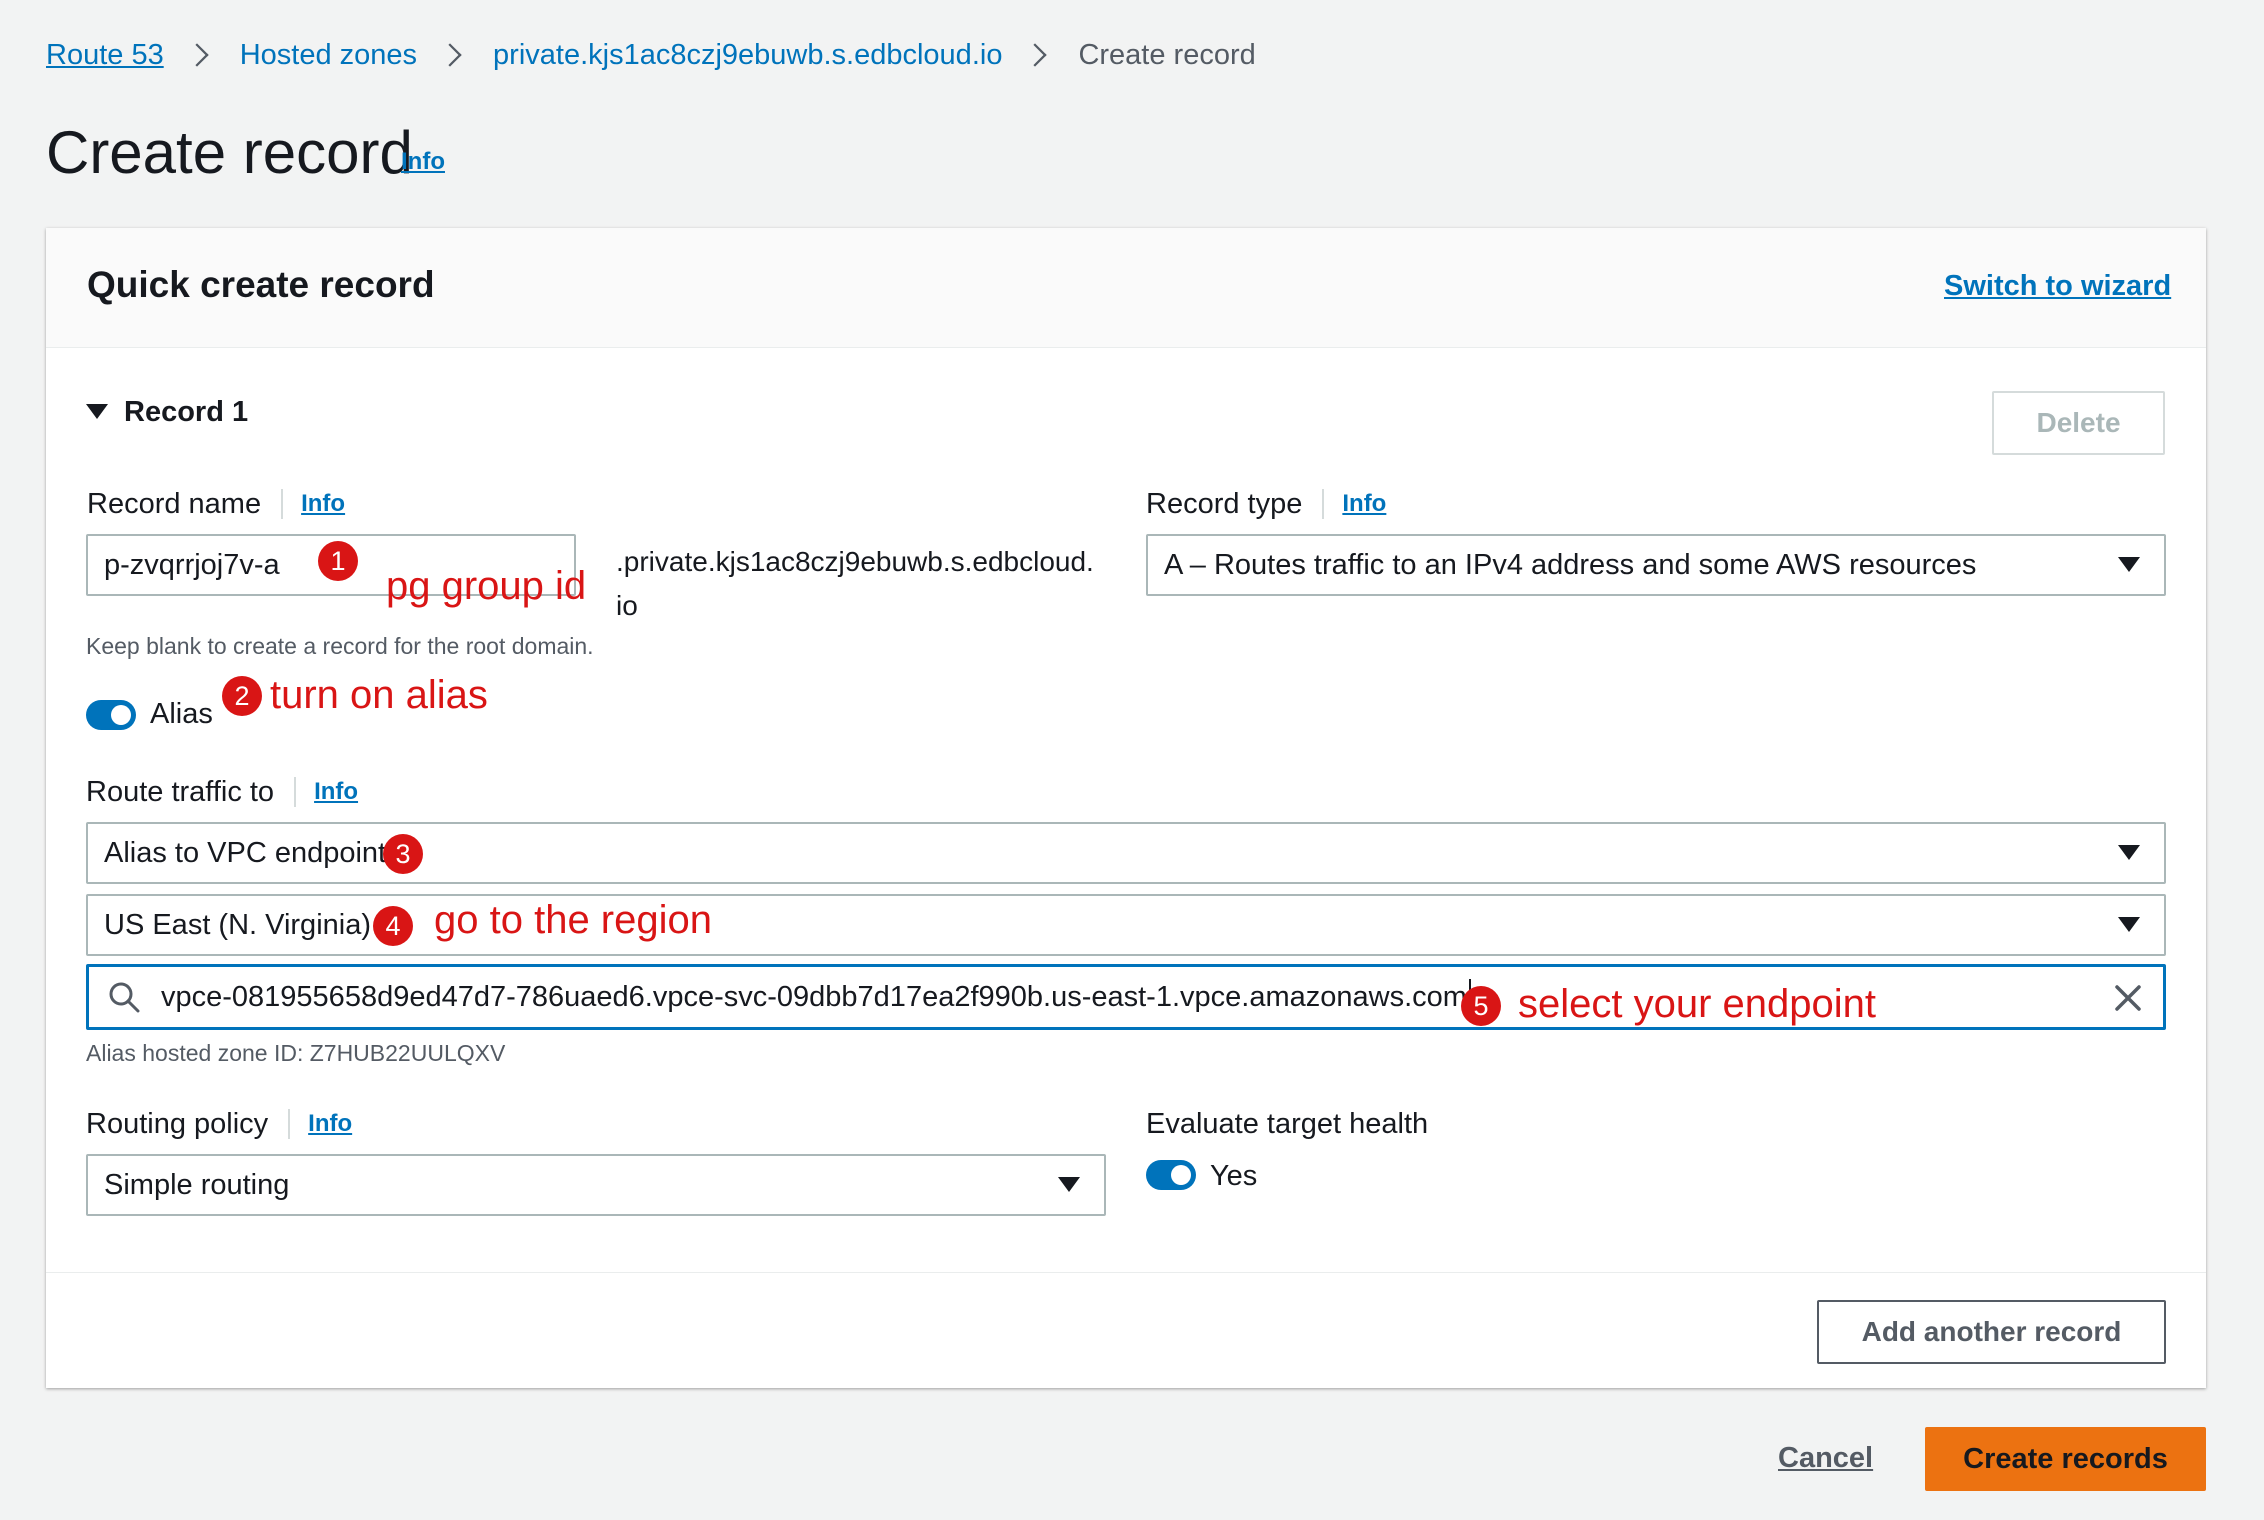  I want to click on annotation-text-4: go to the region, so click(573, 920).